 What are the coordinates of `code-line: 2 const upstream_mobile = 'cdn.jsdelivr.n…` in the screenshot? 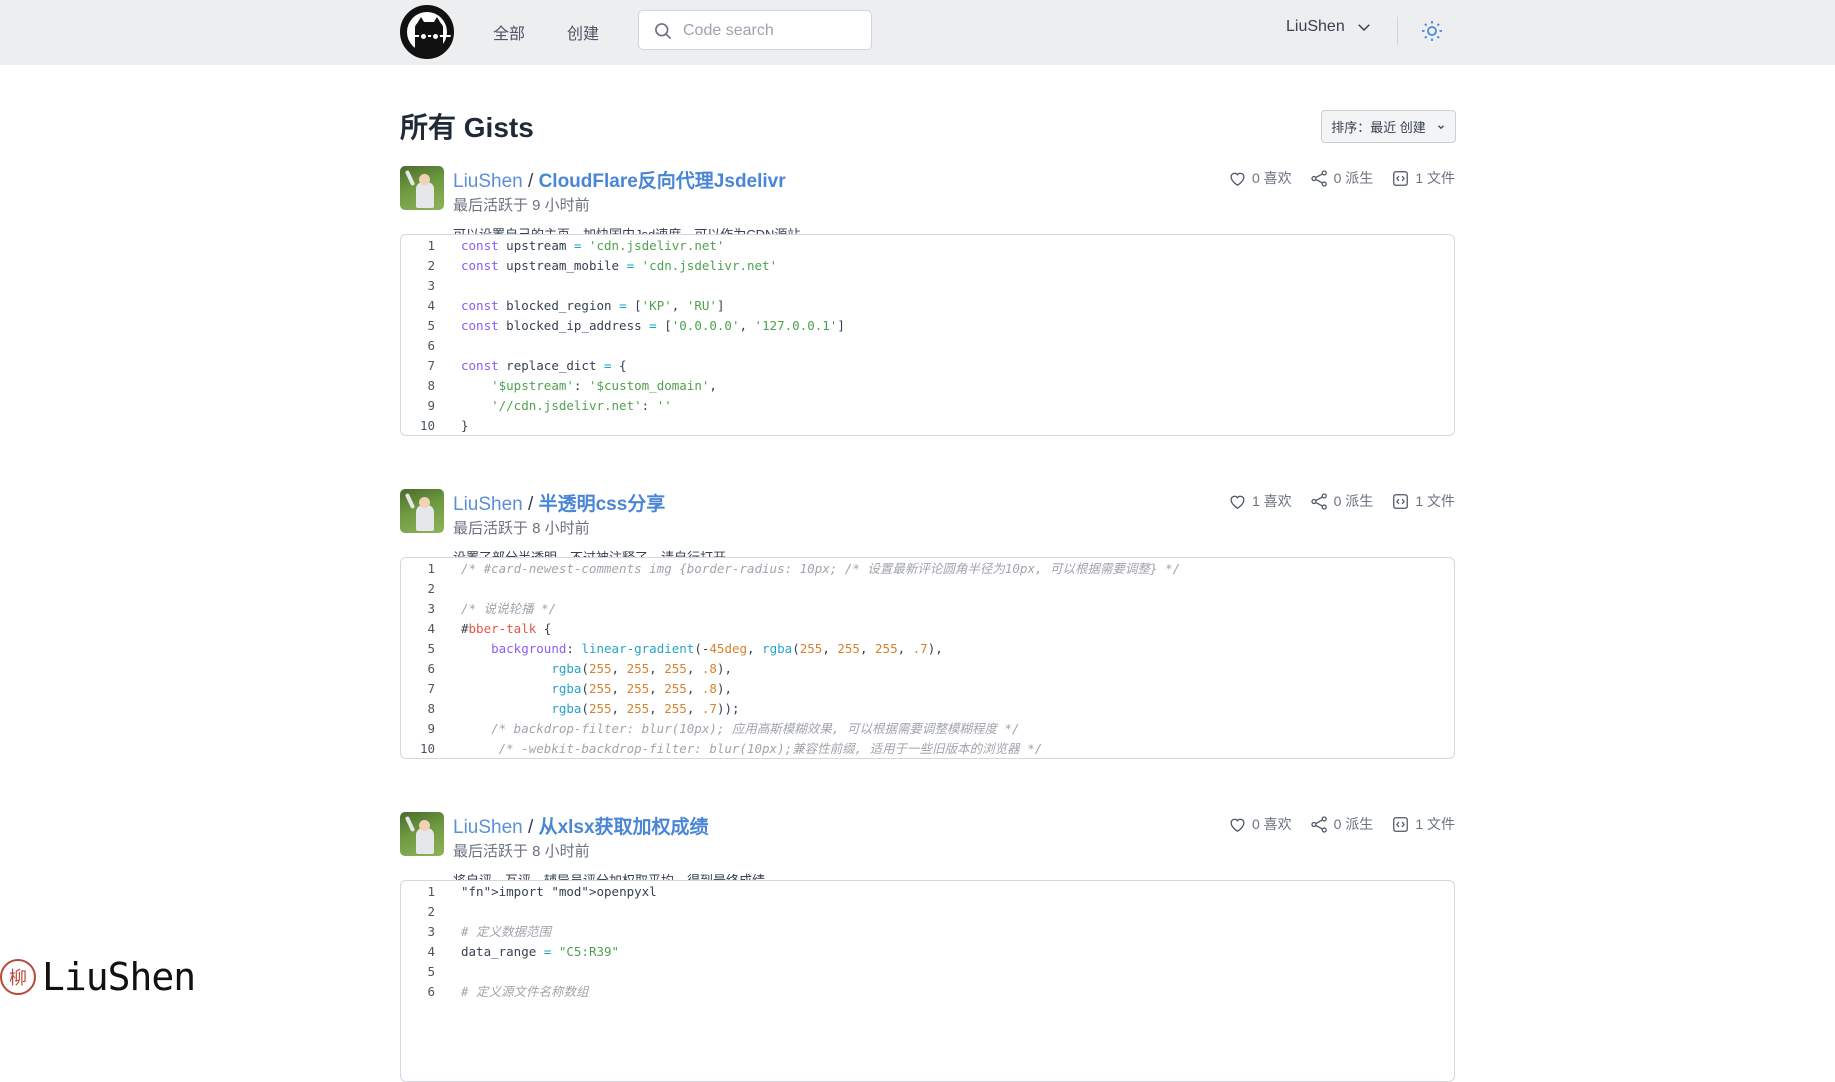 It's located at (927, 266).